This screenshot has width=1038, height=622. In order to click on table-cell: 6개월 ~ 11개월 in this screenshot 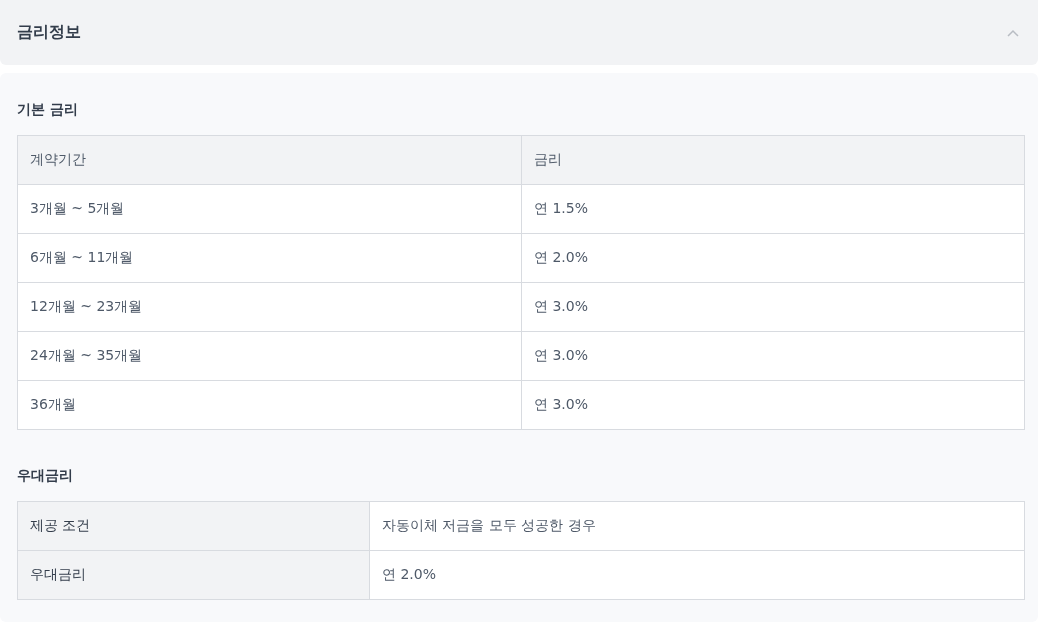, I will do `click(269, 258)`.